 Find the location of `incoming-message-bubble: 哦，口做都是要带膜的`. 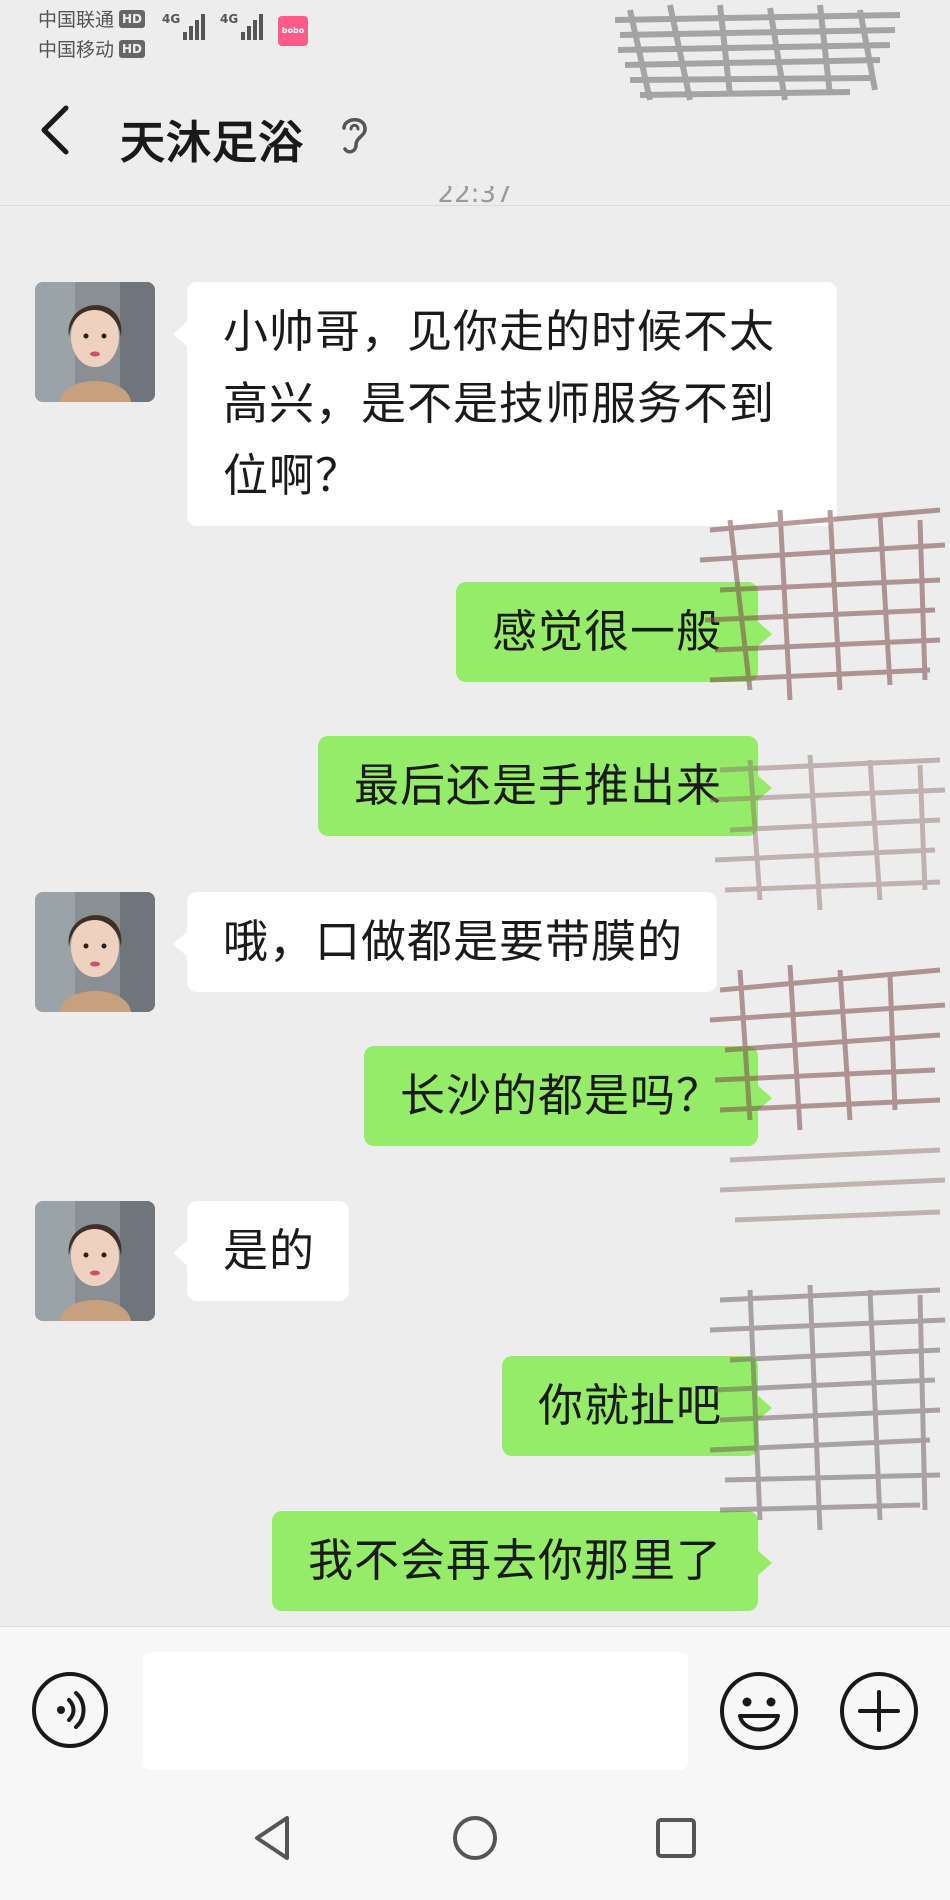

incoming-message-bubble: 哦，口做都是要带膜的 is located at coordinates (445, 942).